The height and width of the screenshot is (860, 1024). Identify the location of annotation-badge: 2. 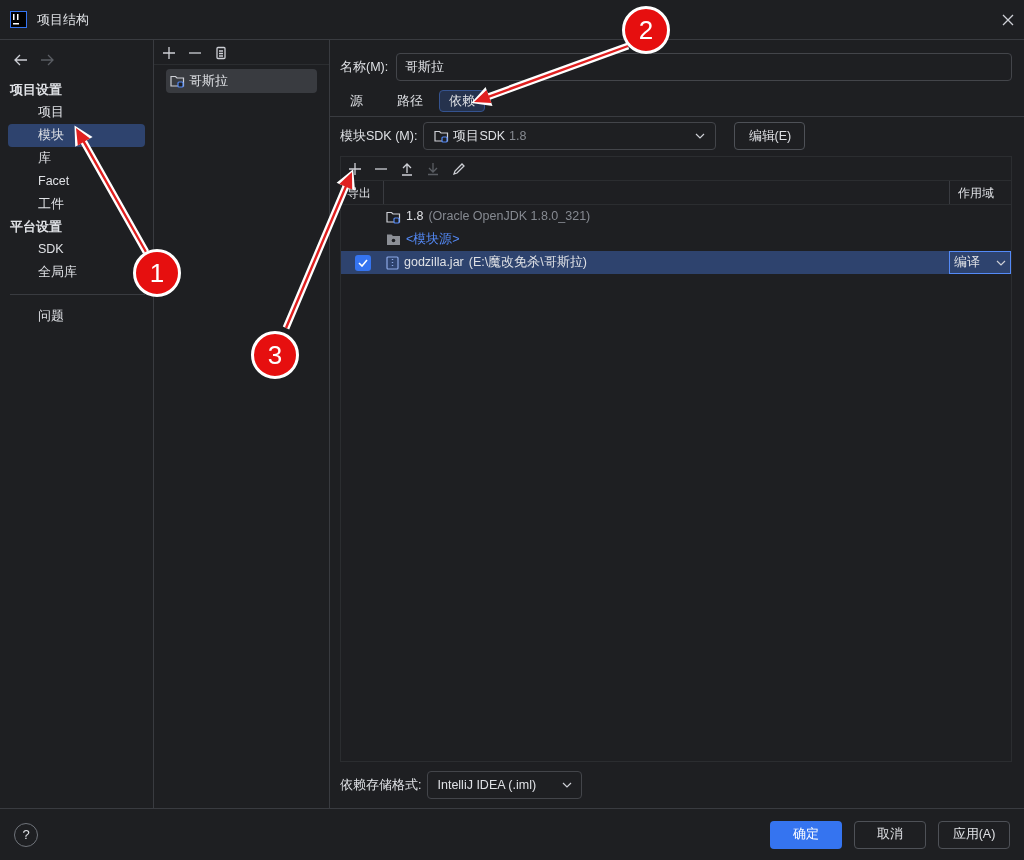
(646, 30).